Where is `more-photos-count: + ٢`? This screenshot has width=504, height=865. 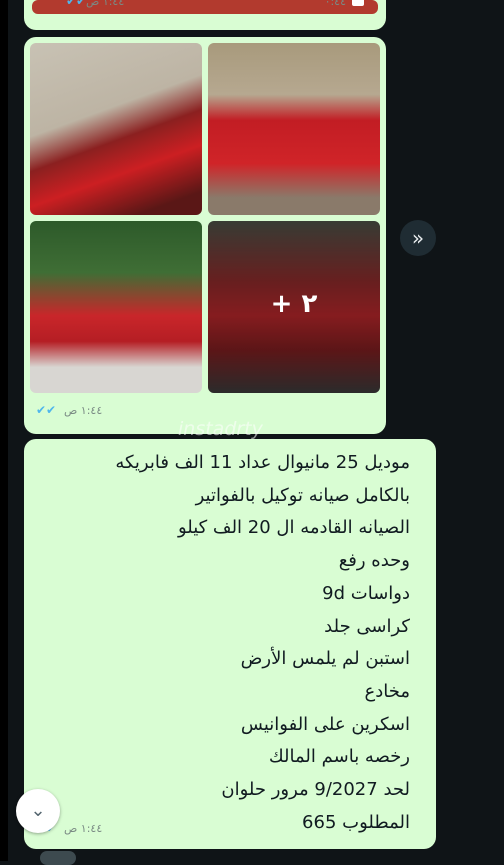 more-photos-count: + ٢ is located at coordinates (294, 304).